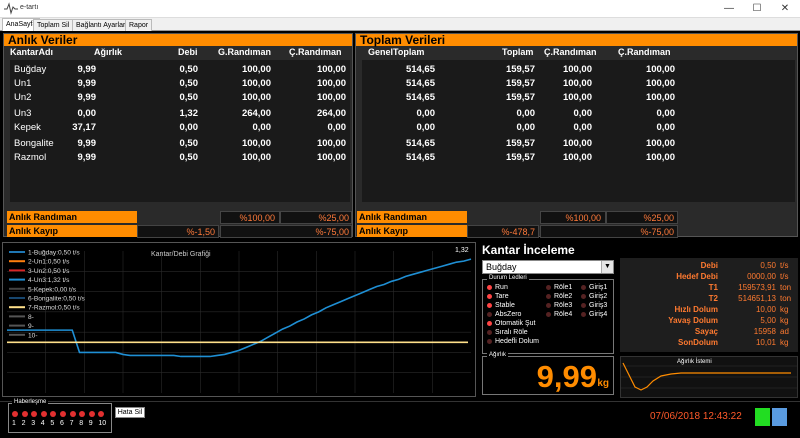 Image resolution: width=800 pixels, height=438 pixels. Describe the element at coordinates (511, 323) in the screenshot. I see `led-otomatik-ut: Otomatik Şut` at that location.